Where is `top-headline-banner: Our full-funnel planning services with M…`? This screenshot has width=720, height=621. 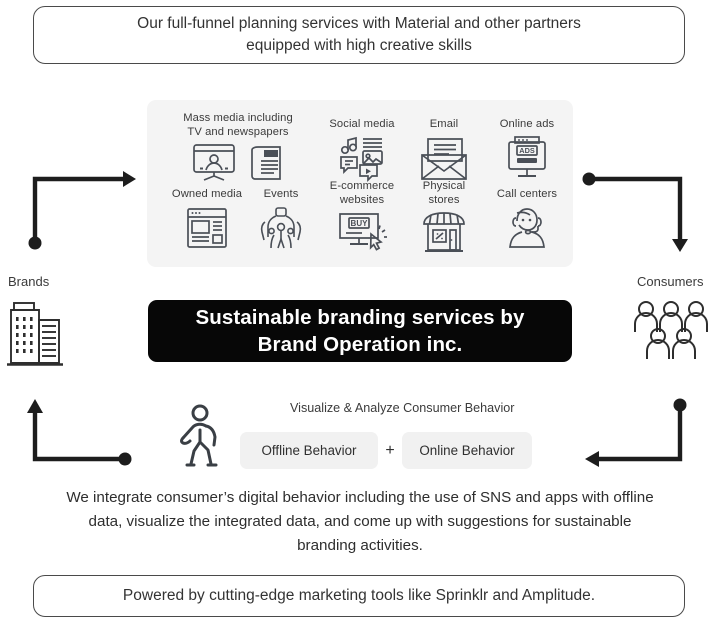
top-headline-banner: Our full-funnel planning services with M… is located at coordinates (359, 35).